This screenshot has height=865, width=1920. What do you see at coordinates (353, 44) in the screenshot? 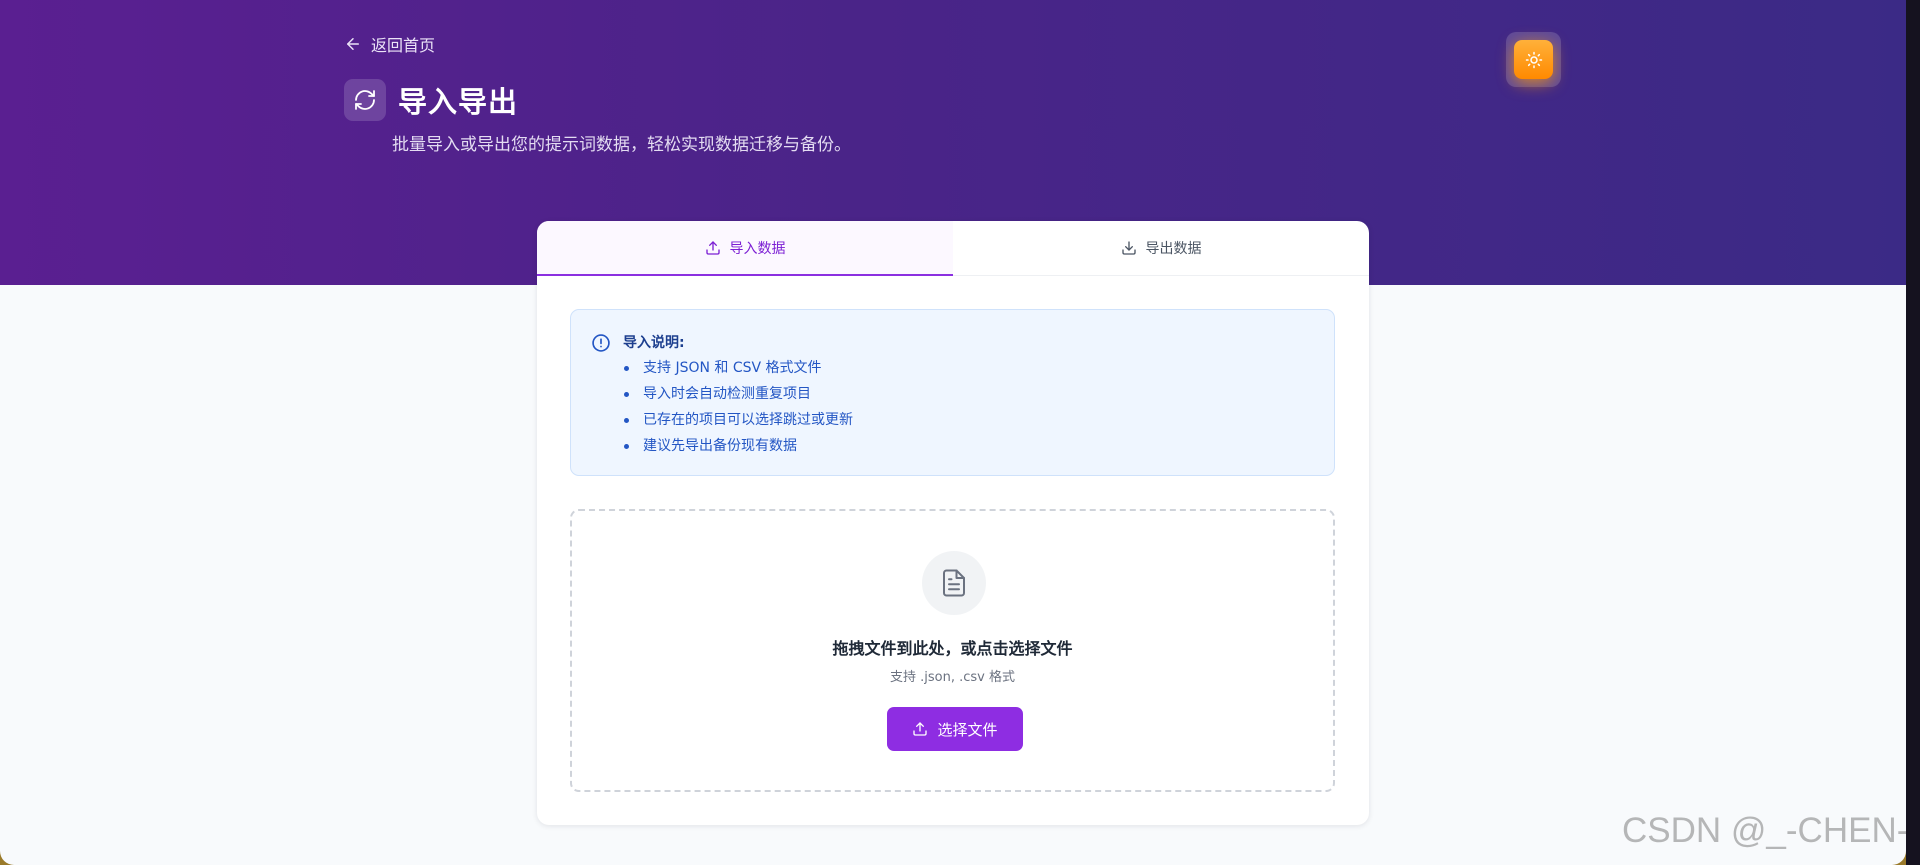
I see `arrow-left-icon` at bounding box center [353, 44].